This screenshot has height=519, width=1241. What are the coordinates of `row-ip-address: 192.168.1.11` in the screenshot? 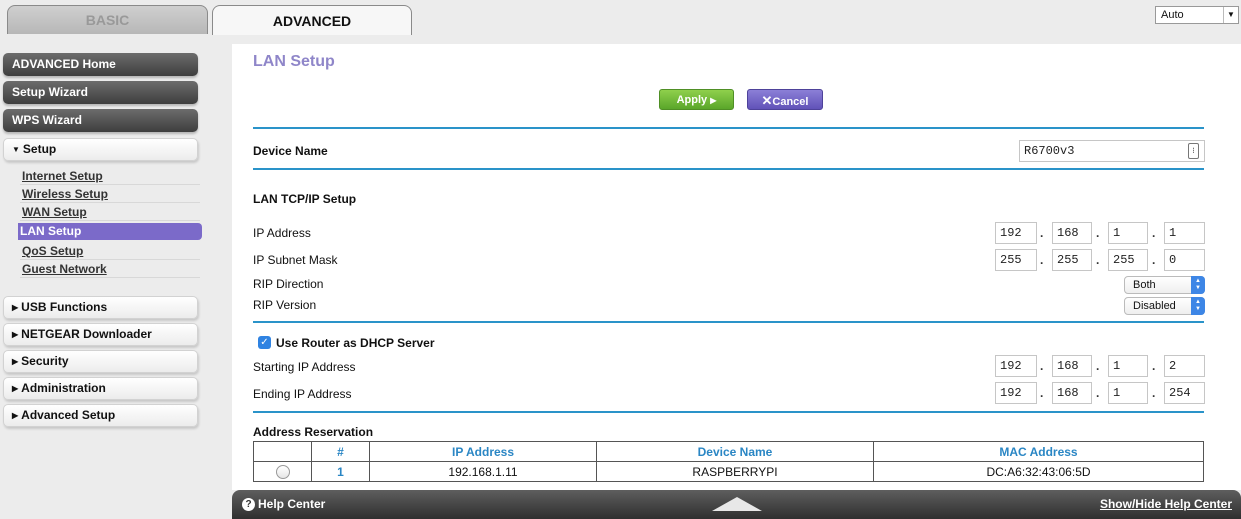 It's located at (483, 471).